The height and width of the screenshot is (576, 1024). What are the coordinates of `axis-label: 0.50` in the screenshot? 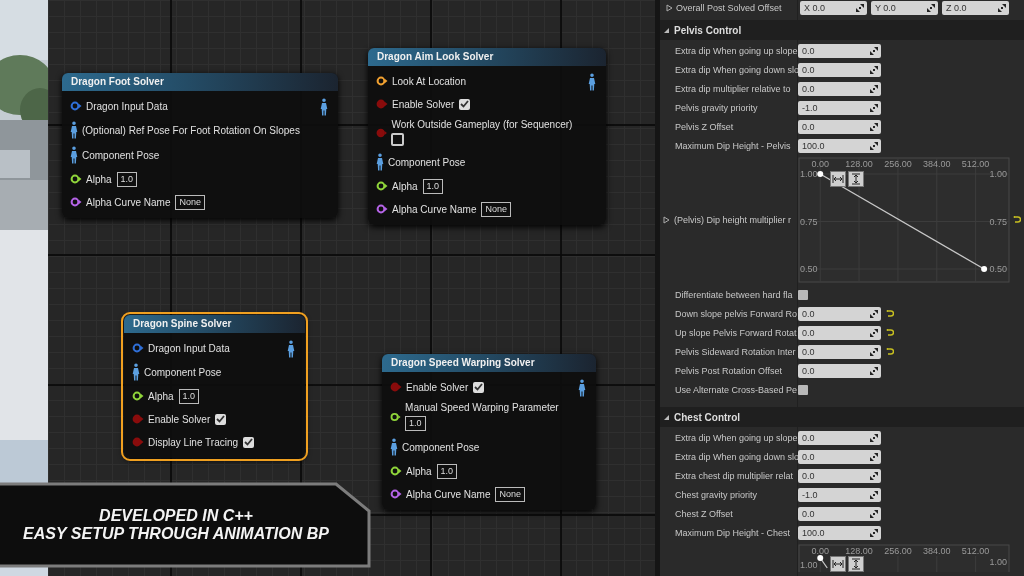 It's located at (998, 269).